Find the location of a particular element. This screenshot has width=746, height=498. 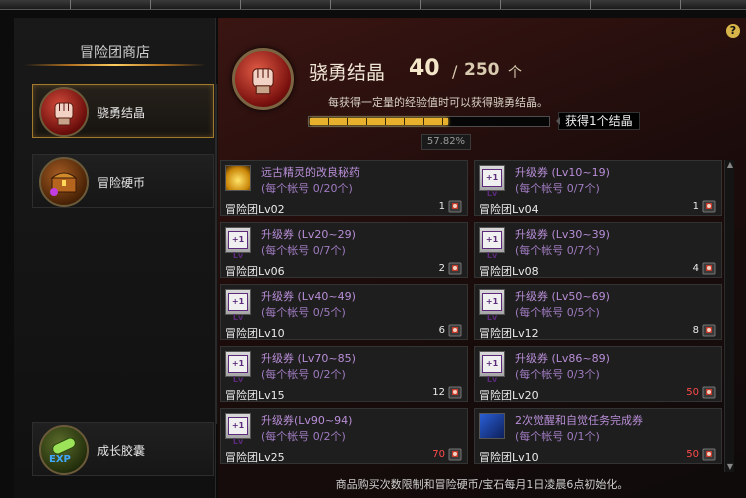

item-name: 升级券 (Lv20~29) is located at coordinates (308, 234).